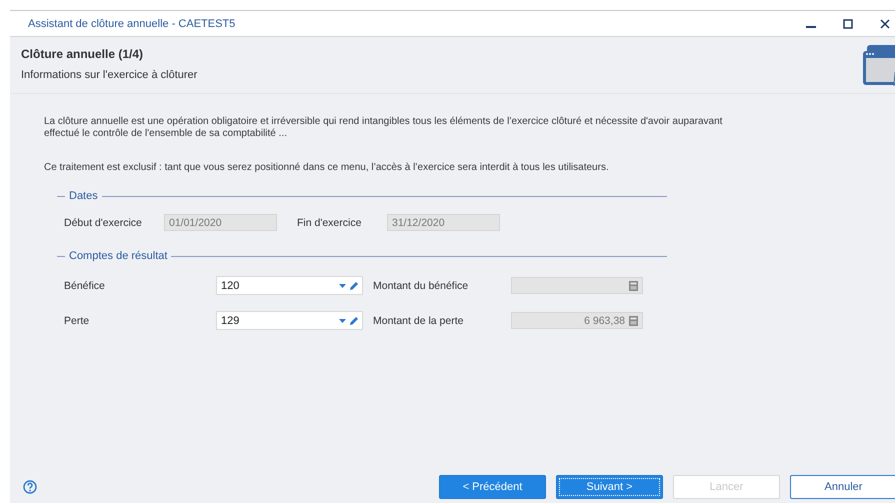 The height and width of the screenshot is (503, 895). I want to click on window-title: Assistant de clôture annuelle - CAETEST5, so click(132, 24).